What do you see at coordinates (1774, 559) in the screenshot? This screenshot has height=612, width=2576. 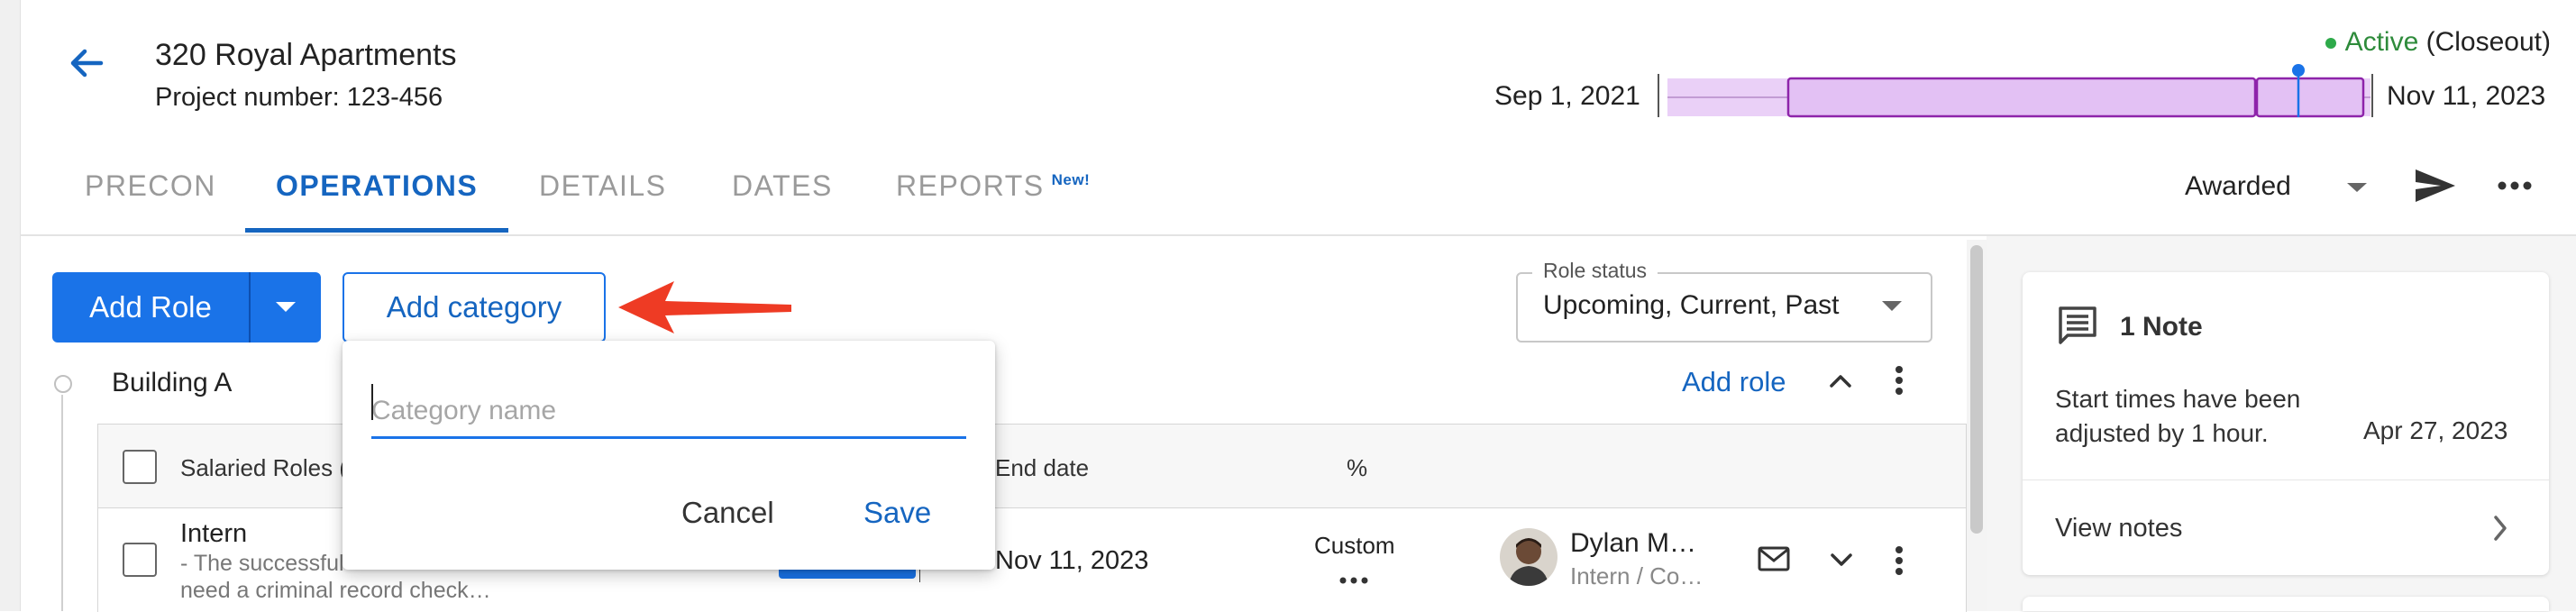 I see `mail-icon` at bounding box center [1774, 559].